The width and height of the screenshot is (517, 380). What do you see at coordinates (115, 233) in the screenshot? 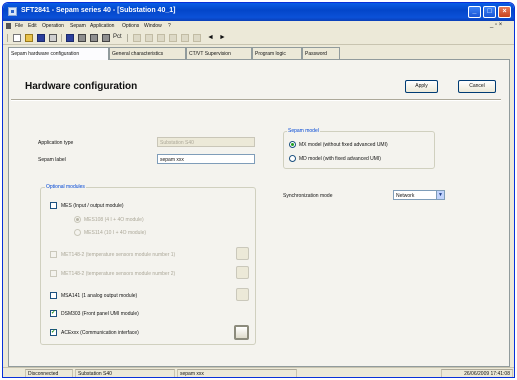
I see `mes114-label: MES114 (10 I + 4O module)` at bounding box center [115, 233].